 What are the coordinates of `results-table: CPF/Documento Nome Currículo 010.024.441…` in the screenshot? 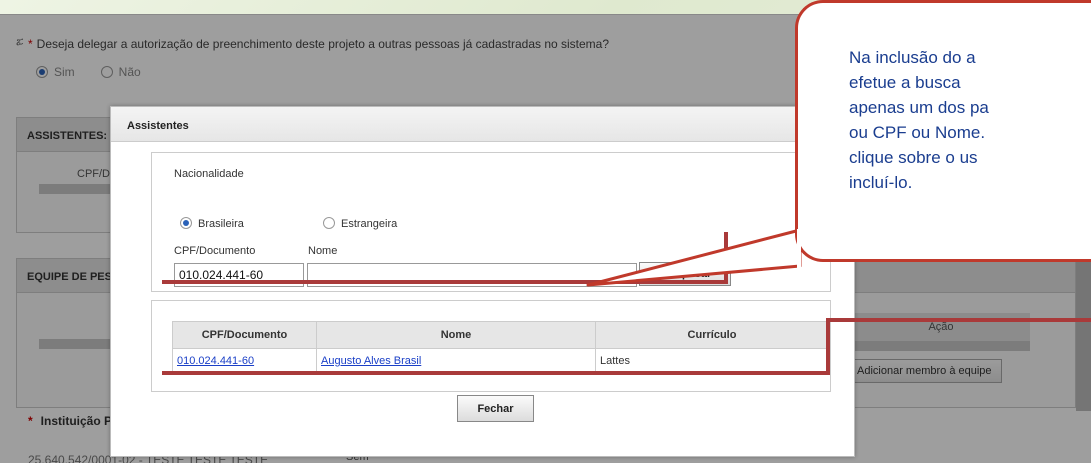 It's located at (500, 347).